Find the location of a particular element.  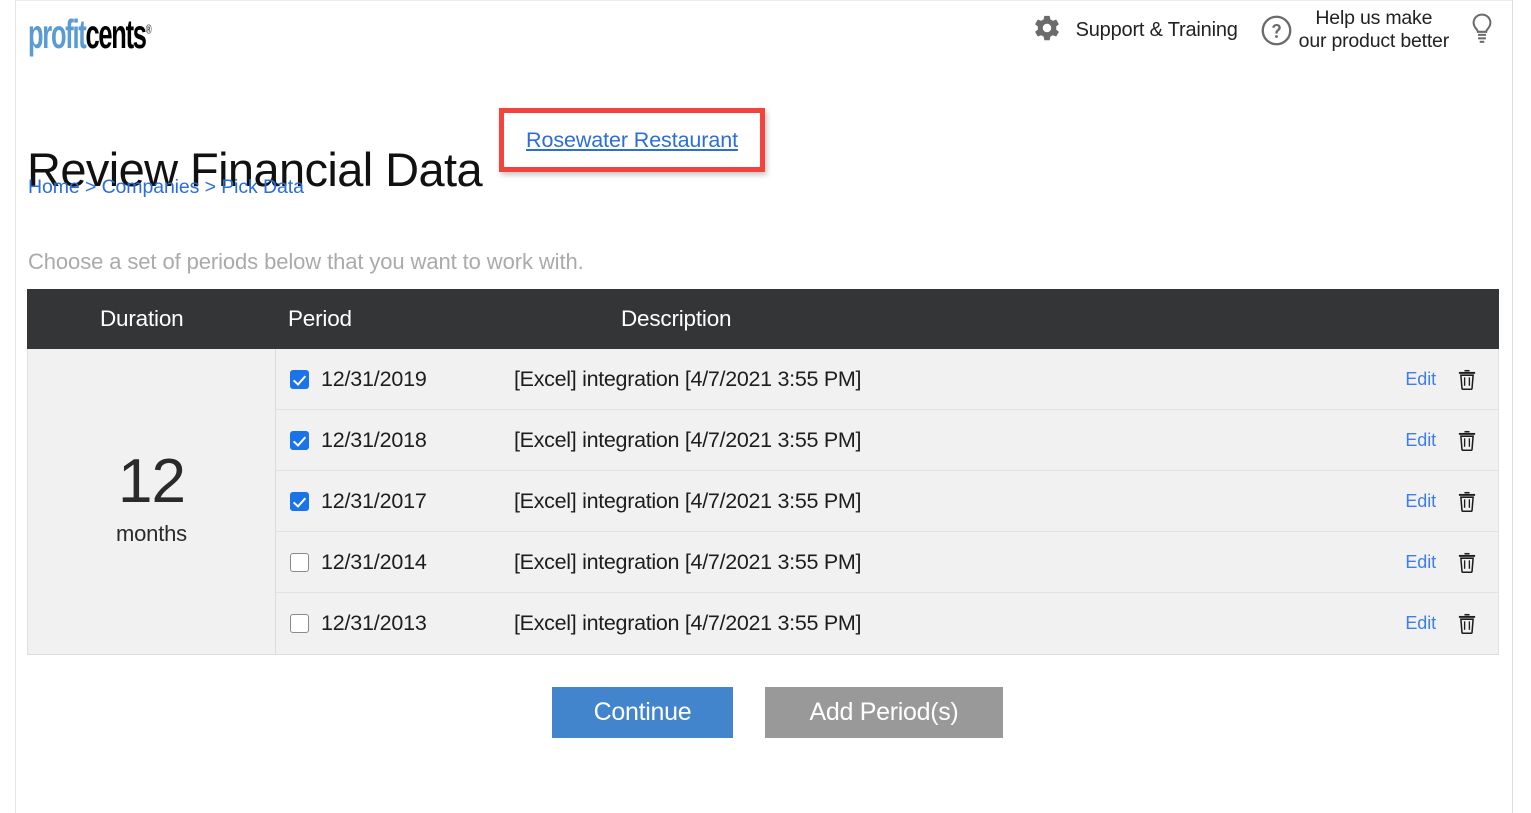

breadcrumb: Home > Companies > Pick Data is located at coordinates (166, 187).